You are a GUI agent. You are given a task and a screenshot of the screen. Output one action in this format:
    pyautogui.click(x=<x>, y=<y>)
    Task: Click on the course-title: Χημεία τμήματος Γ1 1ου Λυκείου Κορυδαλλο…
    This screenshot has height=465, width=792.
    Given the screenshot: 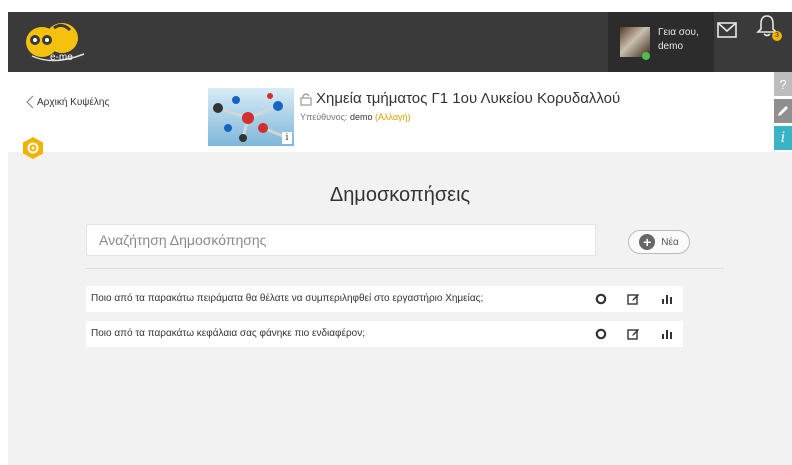 What is the action you would take?
    pyautogui.click(x=460, y=98)
    